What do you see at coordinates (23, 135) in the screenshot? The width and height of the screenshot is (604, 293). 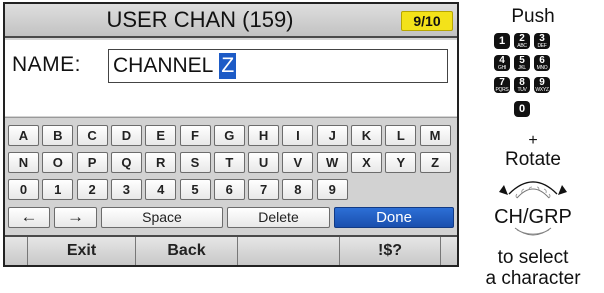 I see `key-a: A` at bounding box center [23, 135].